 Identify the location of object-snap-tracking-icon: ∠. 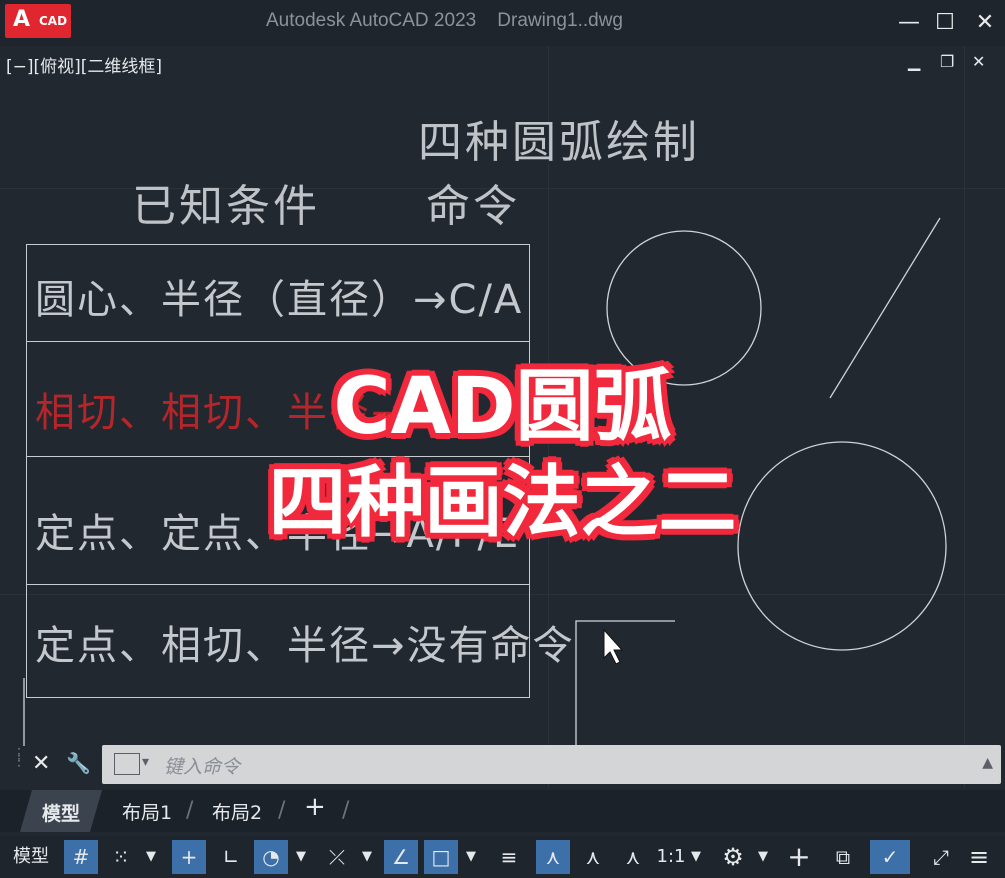
(401, 857).